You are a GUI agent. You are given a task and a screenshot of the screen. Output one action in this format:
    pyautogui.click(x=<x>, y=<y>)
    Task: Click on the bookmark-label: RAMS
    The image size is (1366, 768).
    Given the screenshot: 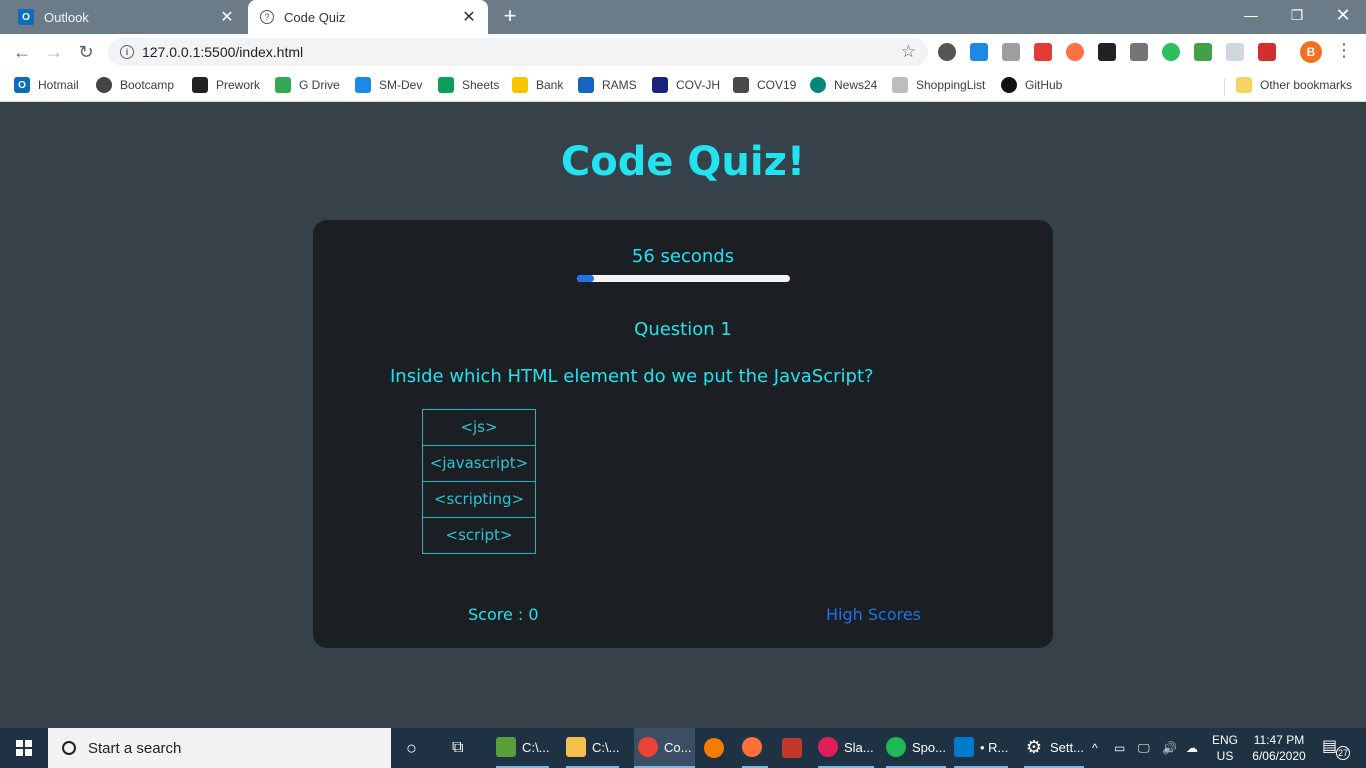 What is the action you would take?
    pyautogui.click(x=619, y=85)
    